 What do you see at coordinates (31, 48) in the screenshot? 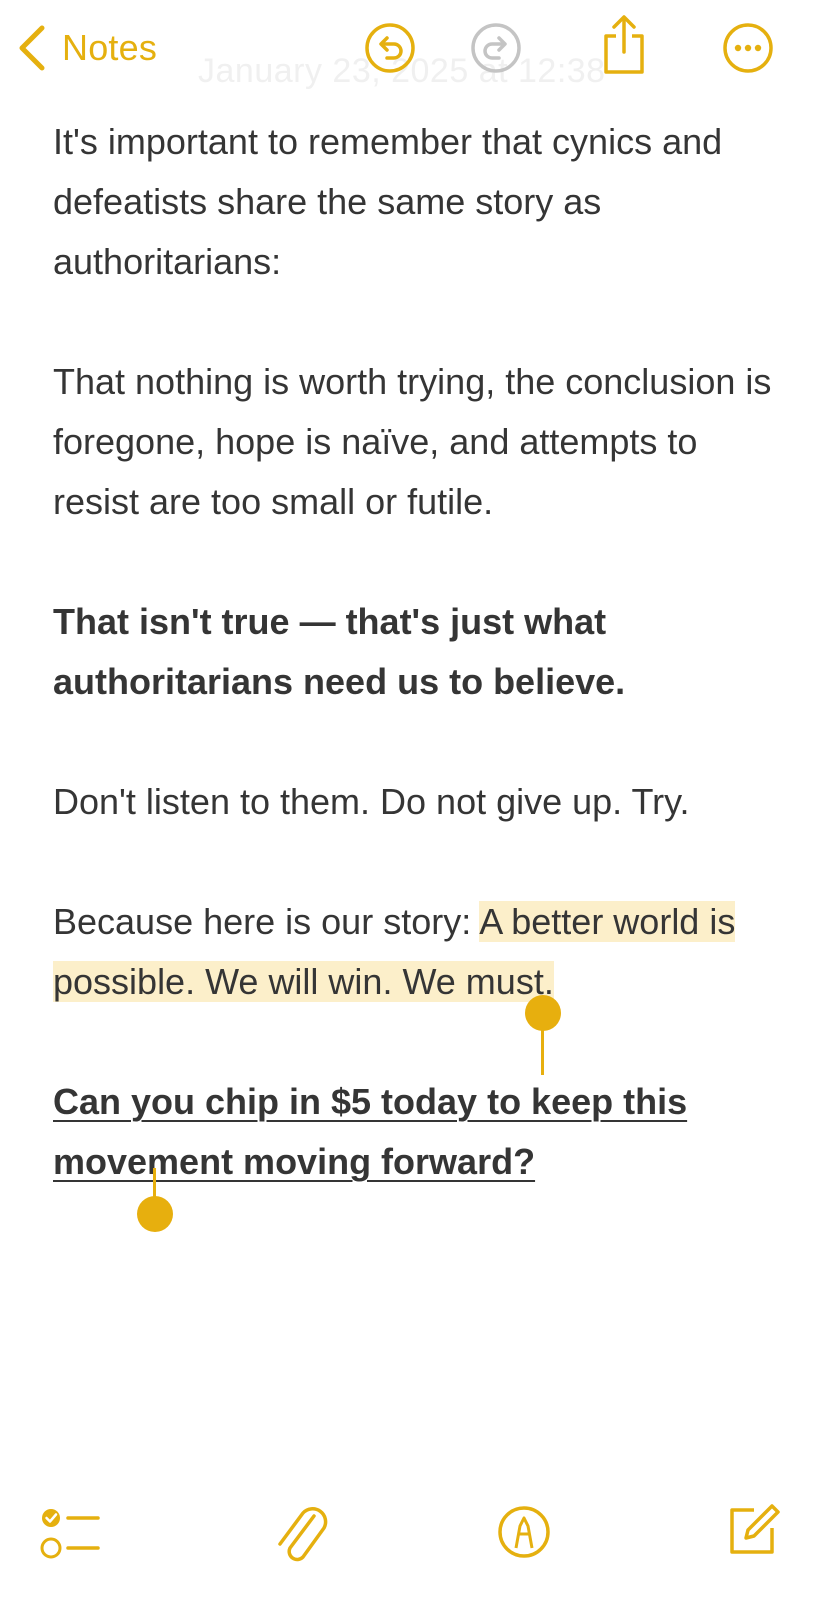
I see `chevron-left-icon` at bounding box center [31, 48].